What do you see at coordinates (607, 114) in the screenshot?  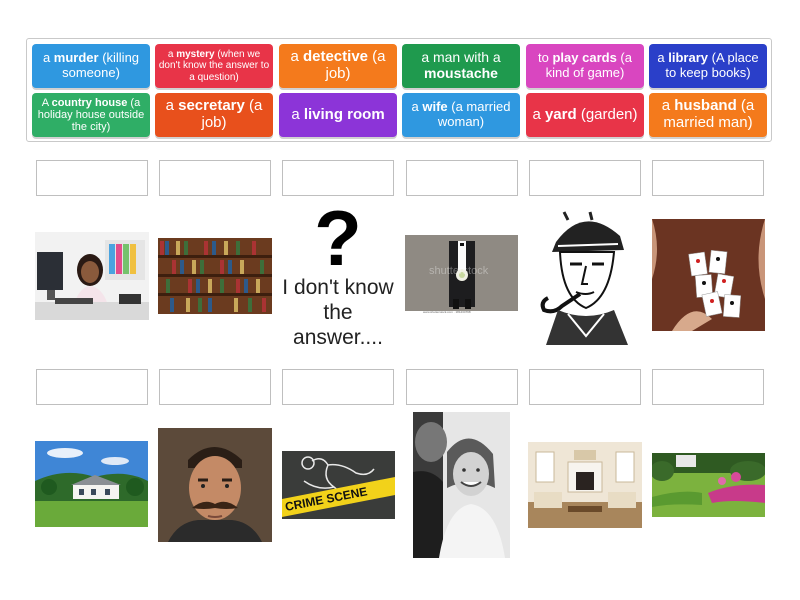 I see `tile-suffix: (garden)` at bounding box center [607, 114].